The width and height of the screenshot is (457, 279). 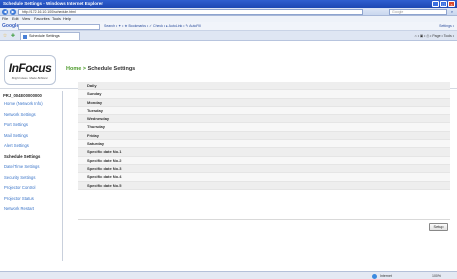 What do you see at coordinates (25, 36) in the screenshot?
I see `page-icon` at bounding box center [25, 36].